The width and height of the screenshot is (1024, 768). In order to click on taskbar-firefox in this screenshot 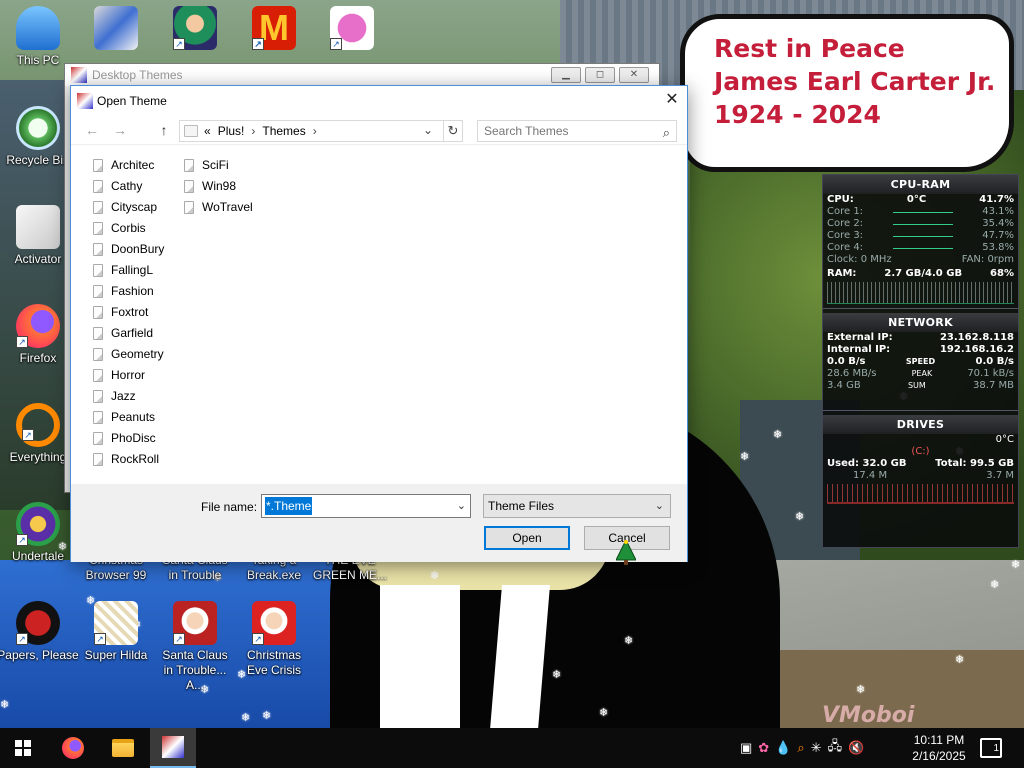, I will do `click(73, 748)`.